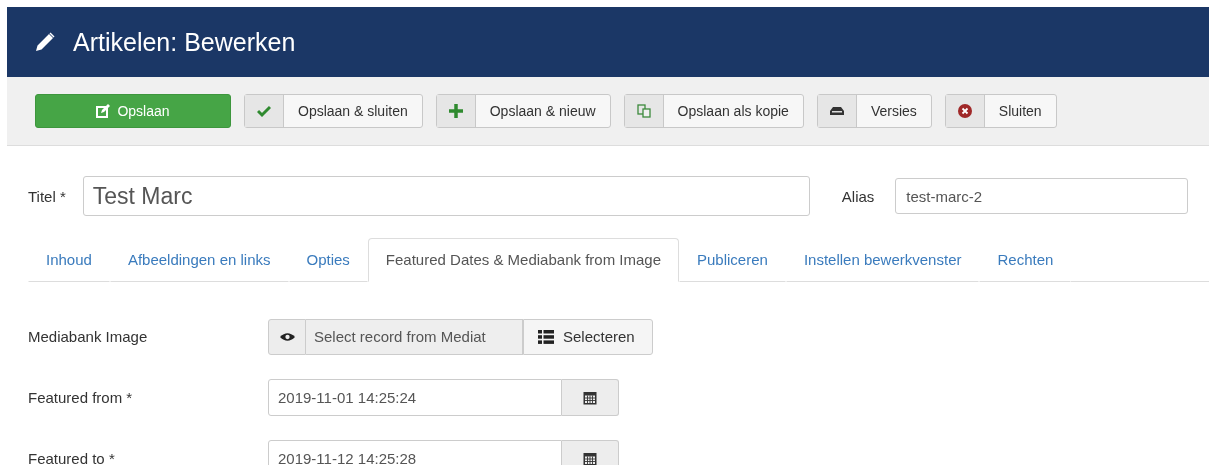 The height and width of the screenshot is (465, 1209). Describe the element at coordinates (523, 111) in the screenshot. I see `toolbar-button: Opslaan & nieuw` at that location.